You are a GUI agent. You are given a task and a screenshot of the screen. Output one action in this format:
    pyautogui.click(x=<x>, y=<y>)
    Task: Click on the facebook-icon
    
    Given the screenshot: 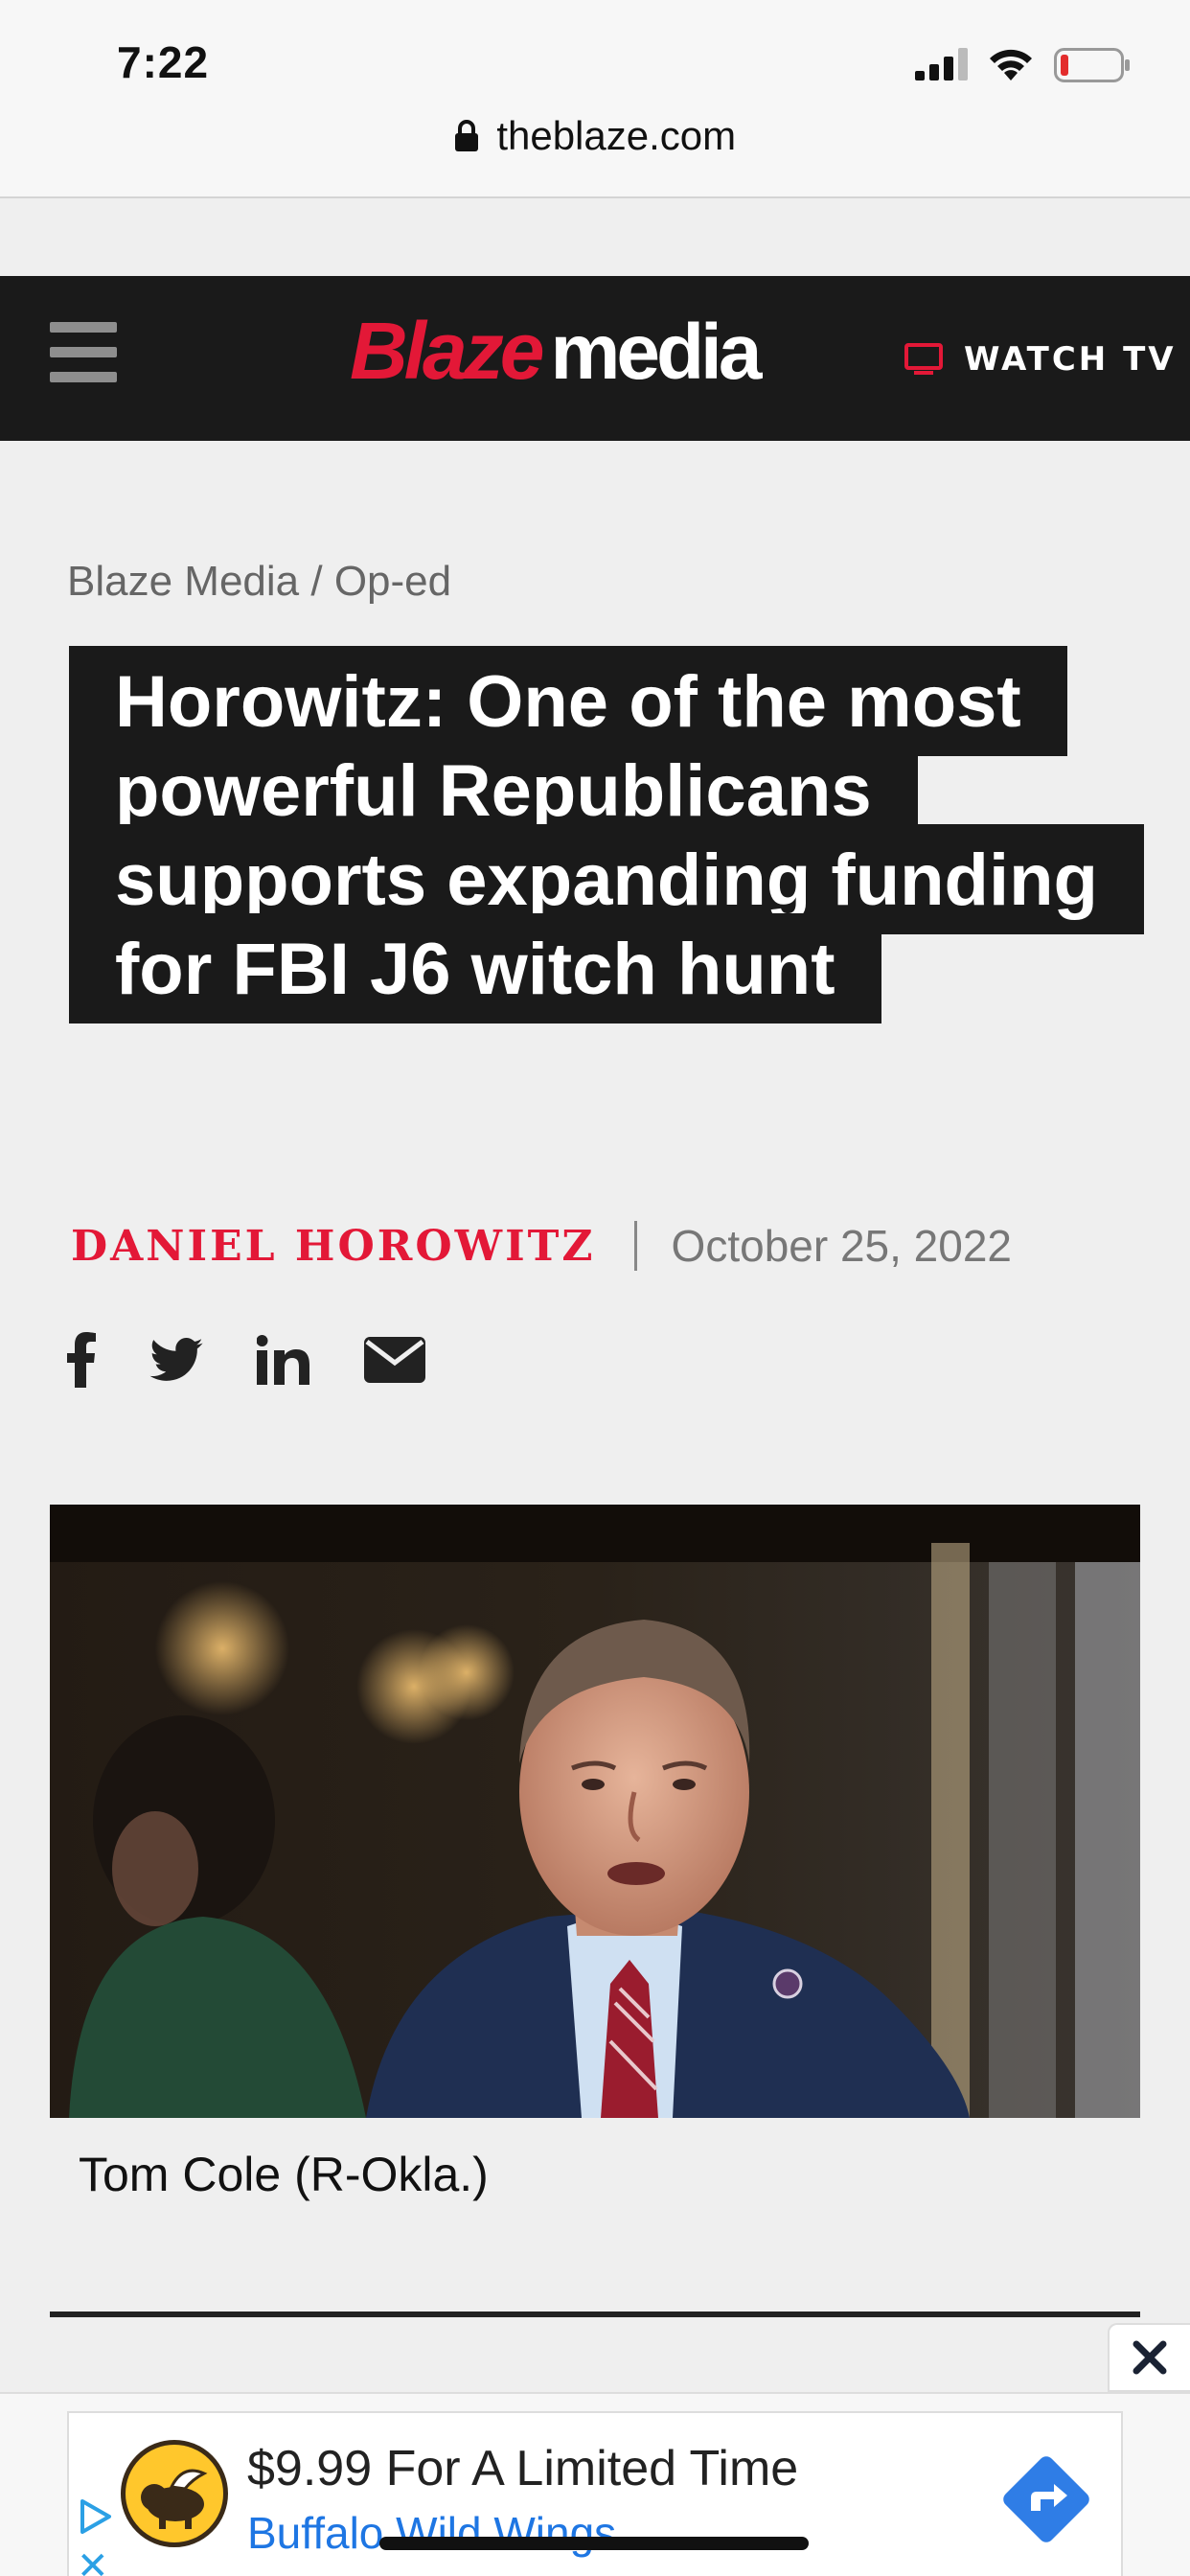 What is the action you would take?
    pyautogui.click(x=82, y=1360)
    